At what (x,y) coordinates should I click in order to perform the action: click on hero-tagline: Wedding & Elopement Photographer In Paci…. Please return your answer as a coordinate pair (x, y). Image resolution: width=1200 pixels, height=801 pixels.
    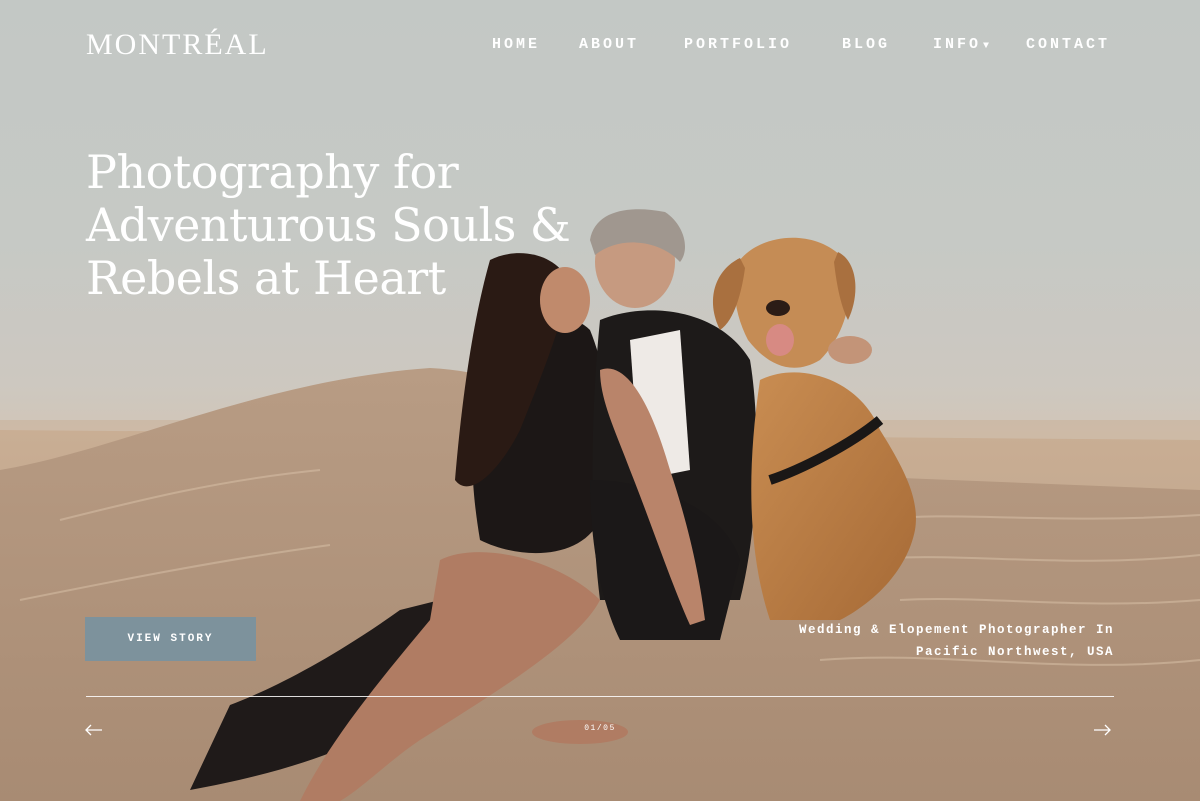
    Looking at the image, I should click on (914, 641).